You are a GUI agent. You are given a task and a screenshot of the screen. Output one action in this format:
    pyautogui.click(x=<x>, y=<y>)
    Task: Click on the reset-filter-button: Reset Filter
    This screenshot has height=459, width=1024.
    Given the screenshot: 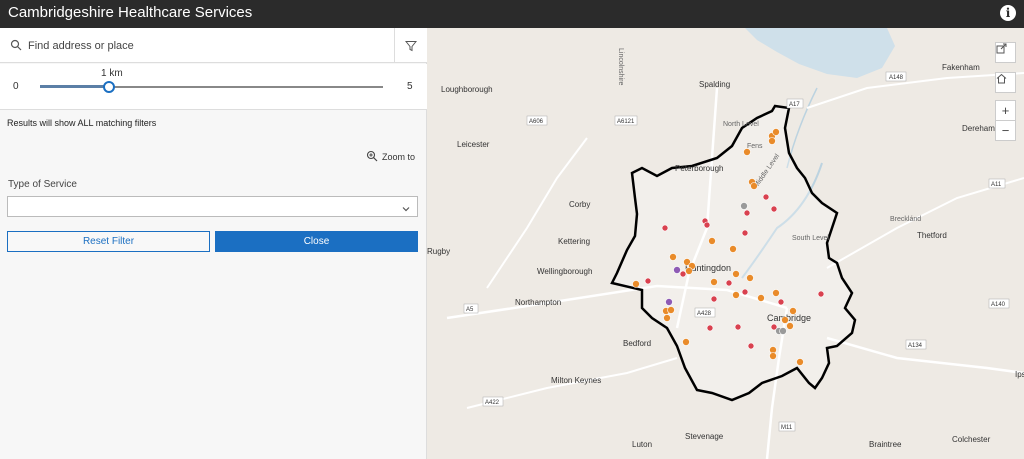 What is the action you would take?
    pyautogui.click(x=108, y=241)
    